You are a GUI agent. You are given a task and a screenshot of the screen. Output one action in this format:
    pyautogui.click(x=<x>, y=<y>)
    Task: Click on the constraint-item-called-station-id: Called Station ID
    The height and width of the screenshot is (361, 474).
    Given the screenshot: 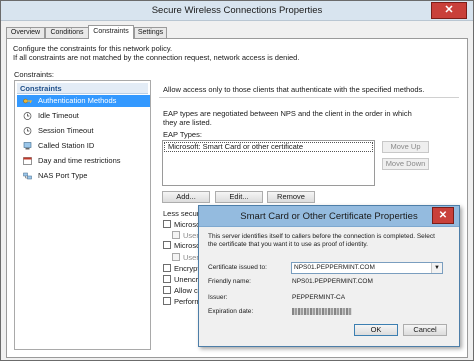 What is the action you would take?
    pyautogui.click(x=83, y=146)
    